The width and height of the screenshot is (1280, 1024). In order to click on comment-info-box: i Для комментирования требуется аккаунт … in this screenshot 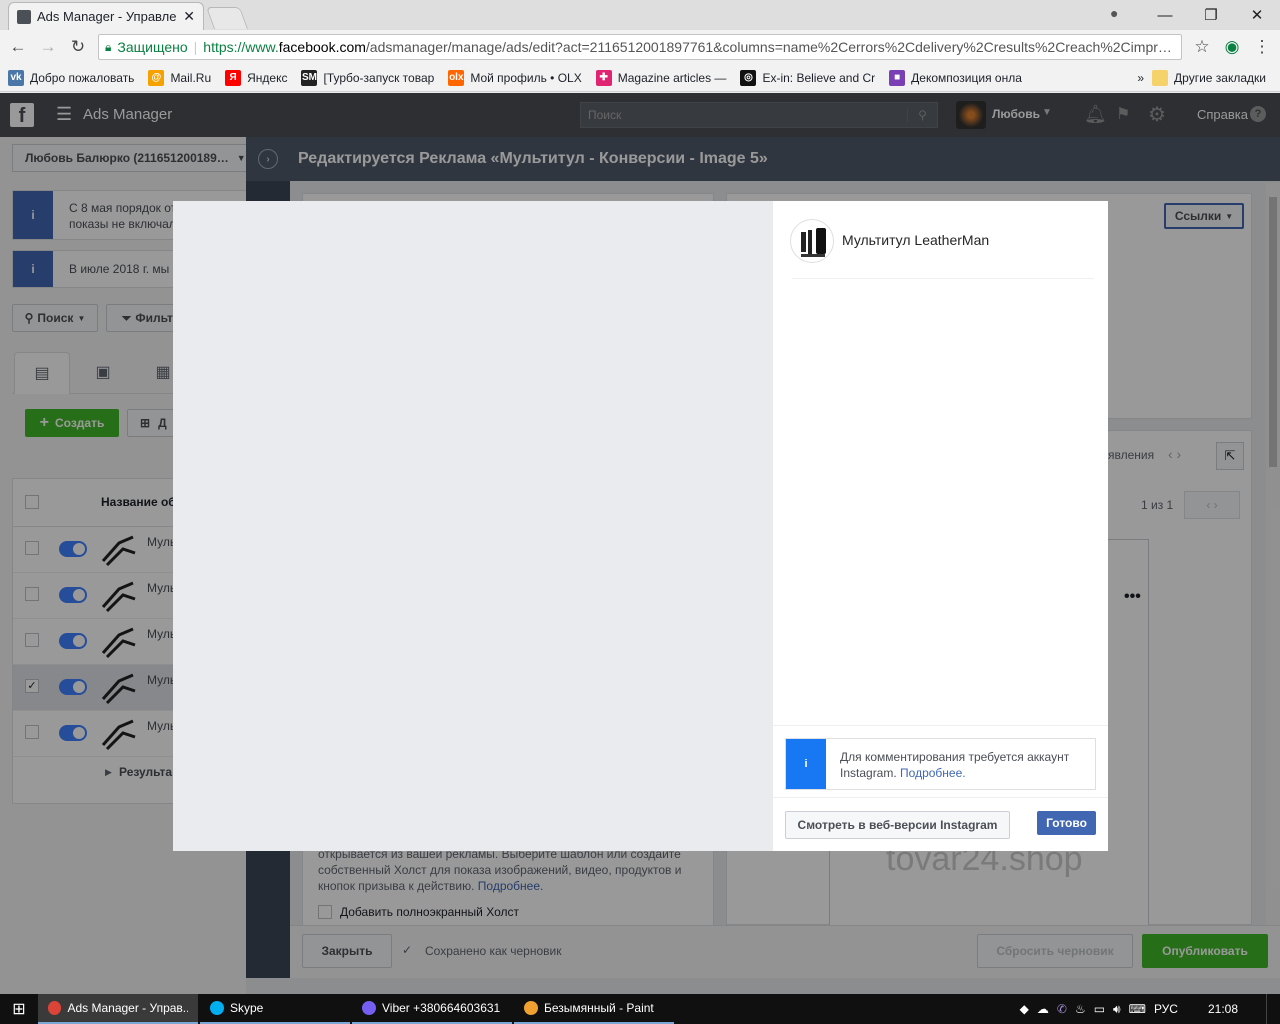, I will do `click(940, 764)`.